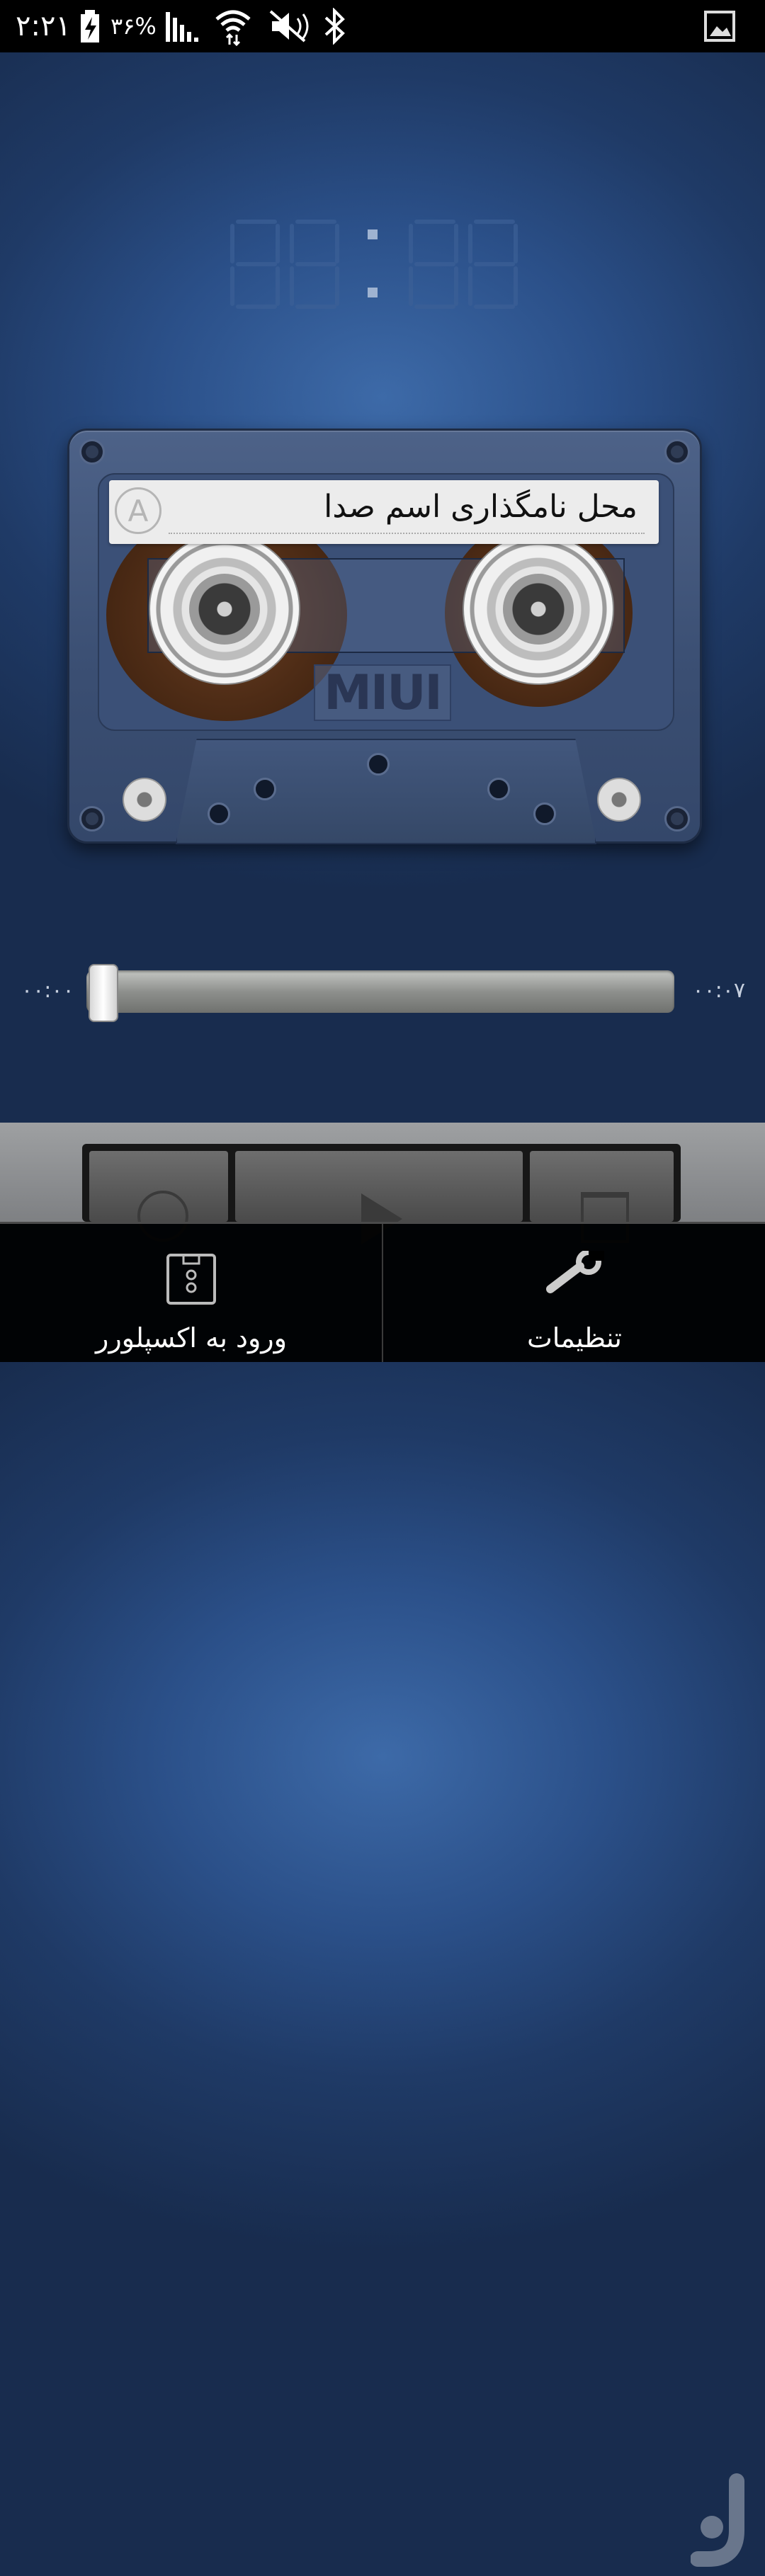  I want to click on cassette-tape: A محل نامگذاری اسم صدا MIUI, so click(385, 636).